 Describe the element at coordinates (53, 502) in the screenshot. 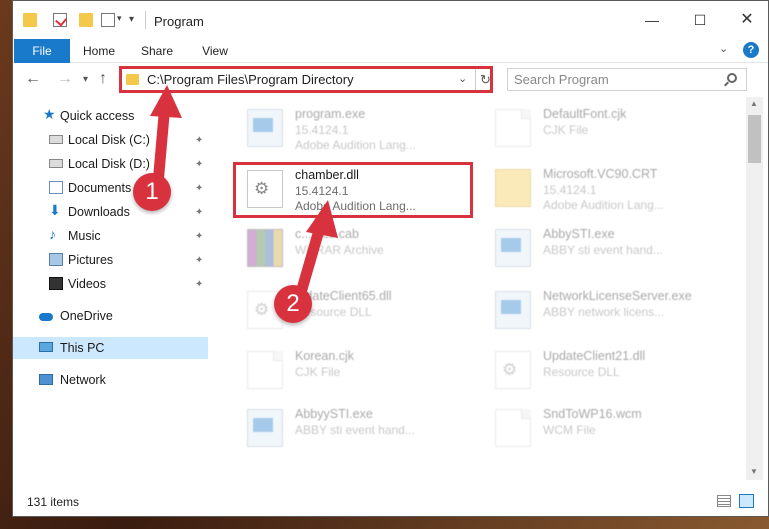

I see `item-count: 131 items` at that location.